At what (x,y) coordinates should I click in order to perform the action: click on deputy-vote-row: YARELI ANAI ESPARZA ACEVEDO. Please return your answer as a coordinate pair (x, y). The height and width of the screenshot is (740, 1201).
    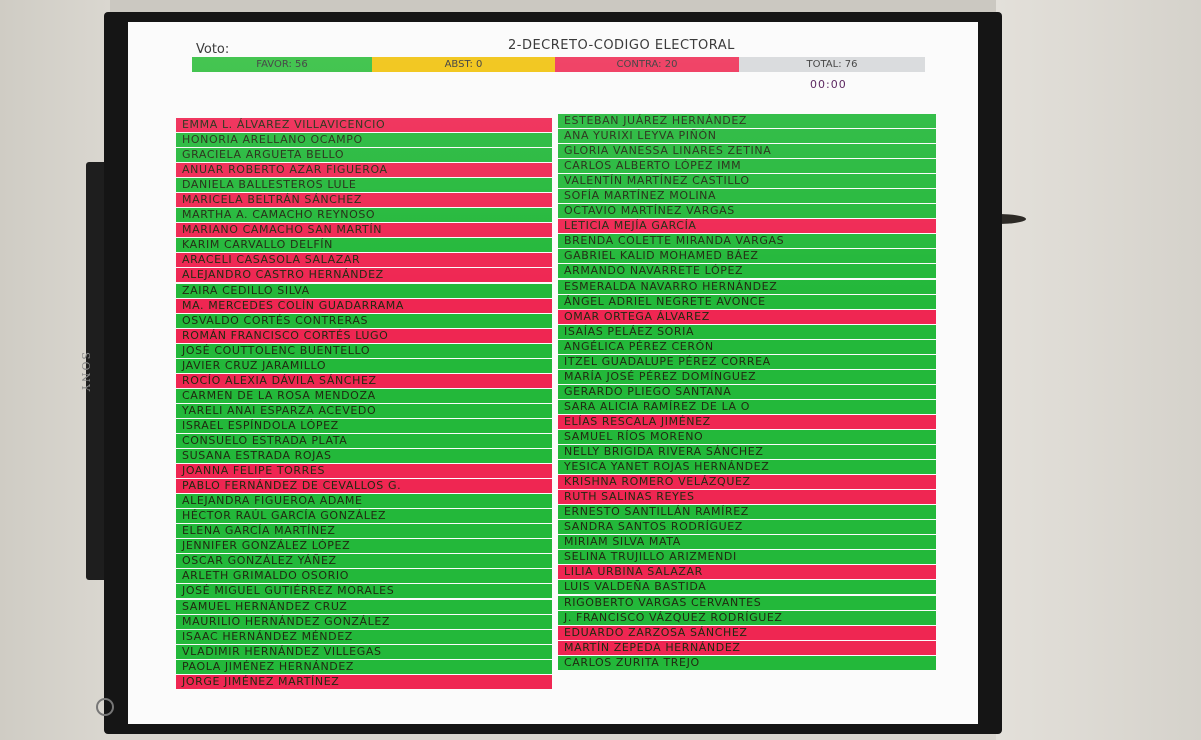
    Looking at the image, I should click on (364, 410).